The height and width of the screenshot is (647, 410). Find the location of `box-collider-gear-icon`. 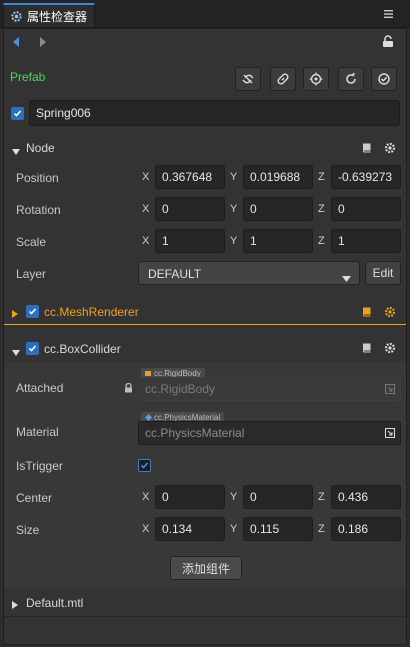

box-collider-gear-icon is located at coordinates (390, 349).